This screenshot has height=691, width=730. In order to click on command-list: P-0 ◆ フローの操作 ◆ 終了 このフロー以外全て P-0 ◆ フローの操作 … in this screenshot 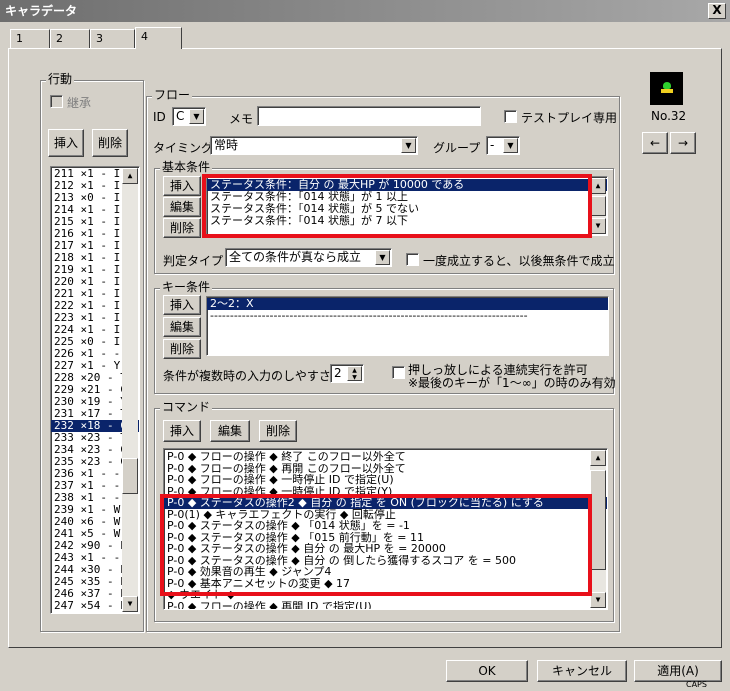, I will do `click(385, 529)`.